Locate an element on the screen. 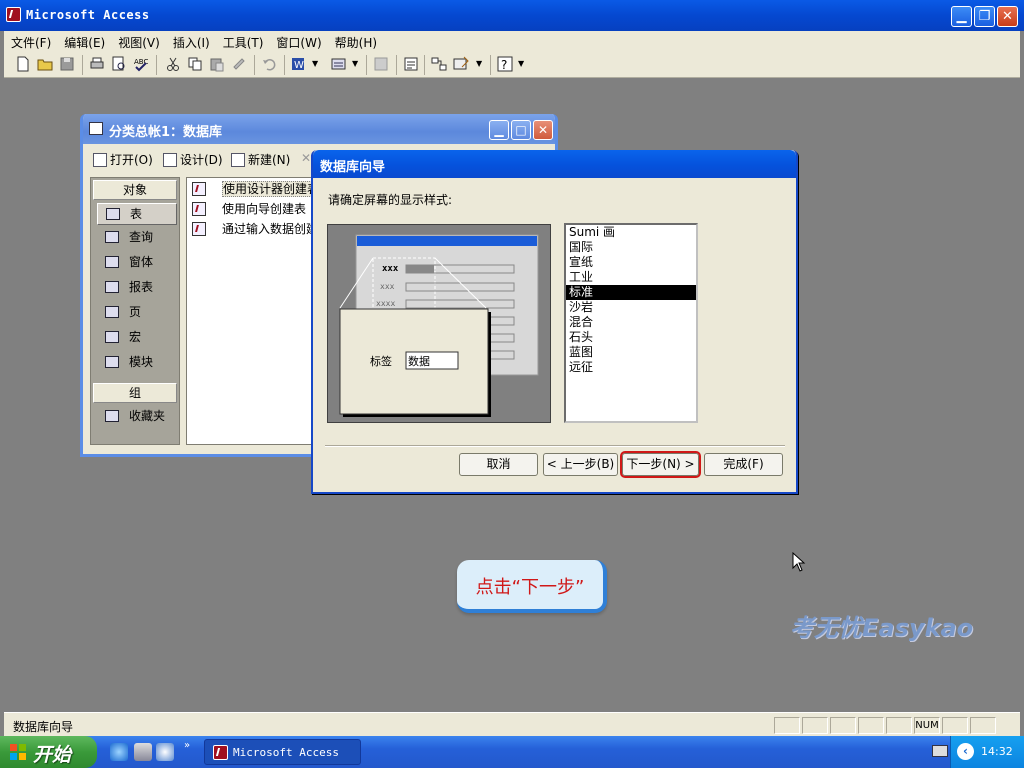  style-preview-image: xxx xxx xxxx 标签 数据 is located at coordinates (439, 325).